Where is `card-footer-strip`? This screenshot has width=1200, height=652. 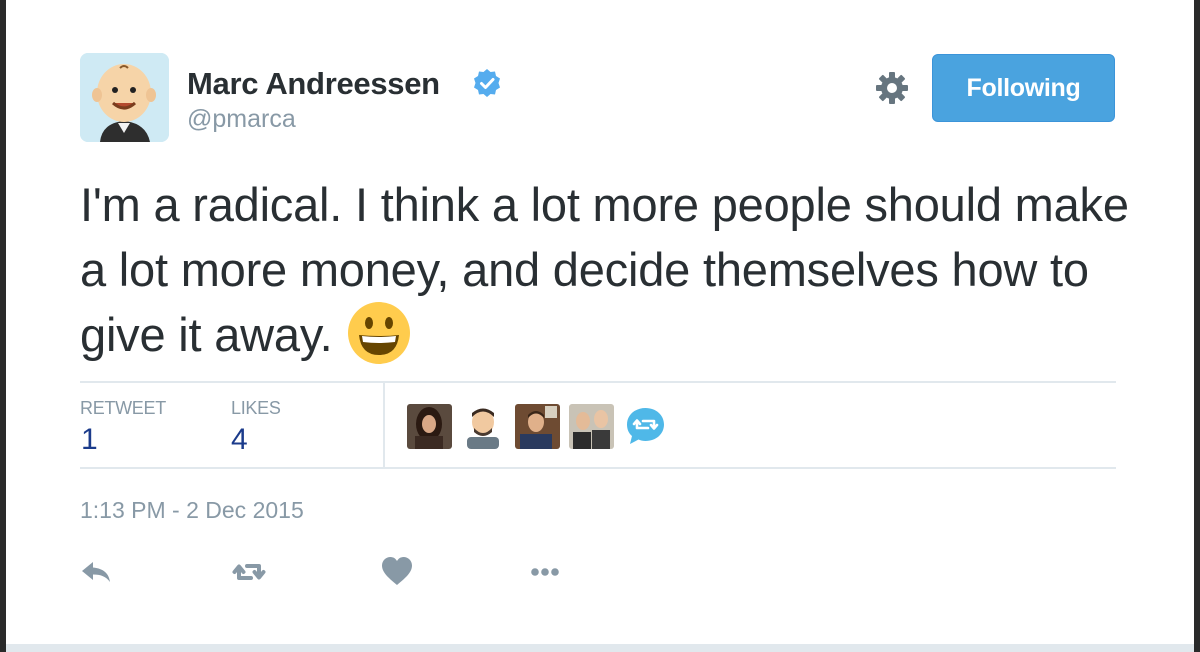 card-footer-strip is located at coordinates (600, 648).